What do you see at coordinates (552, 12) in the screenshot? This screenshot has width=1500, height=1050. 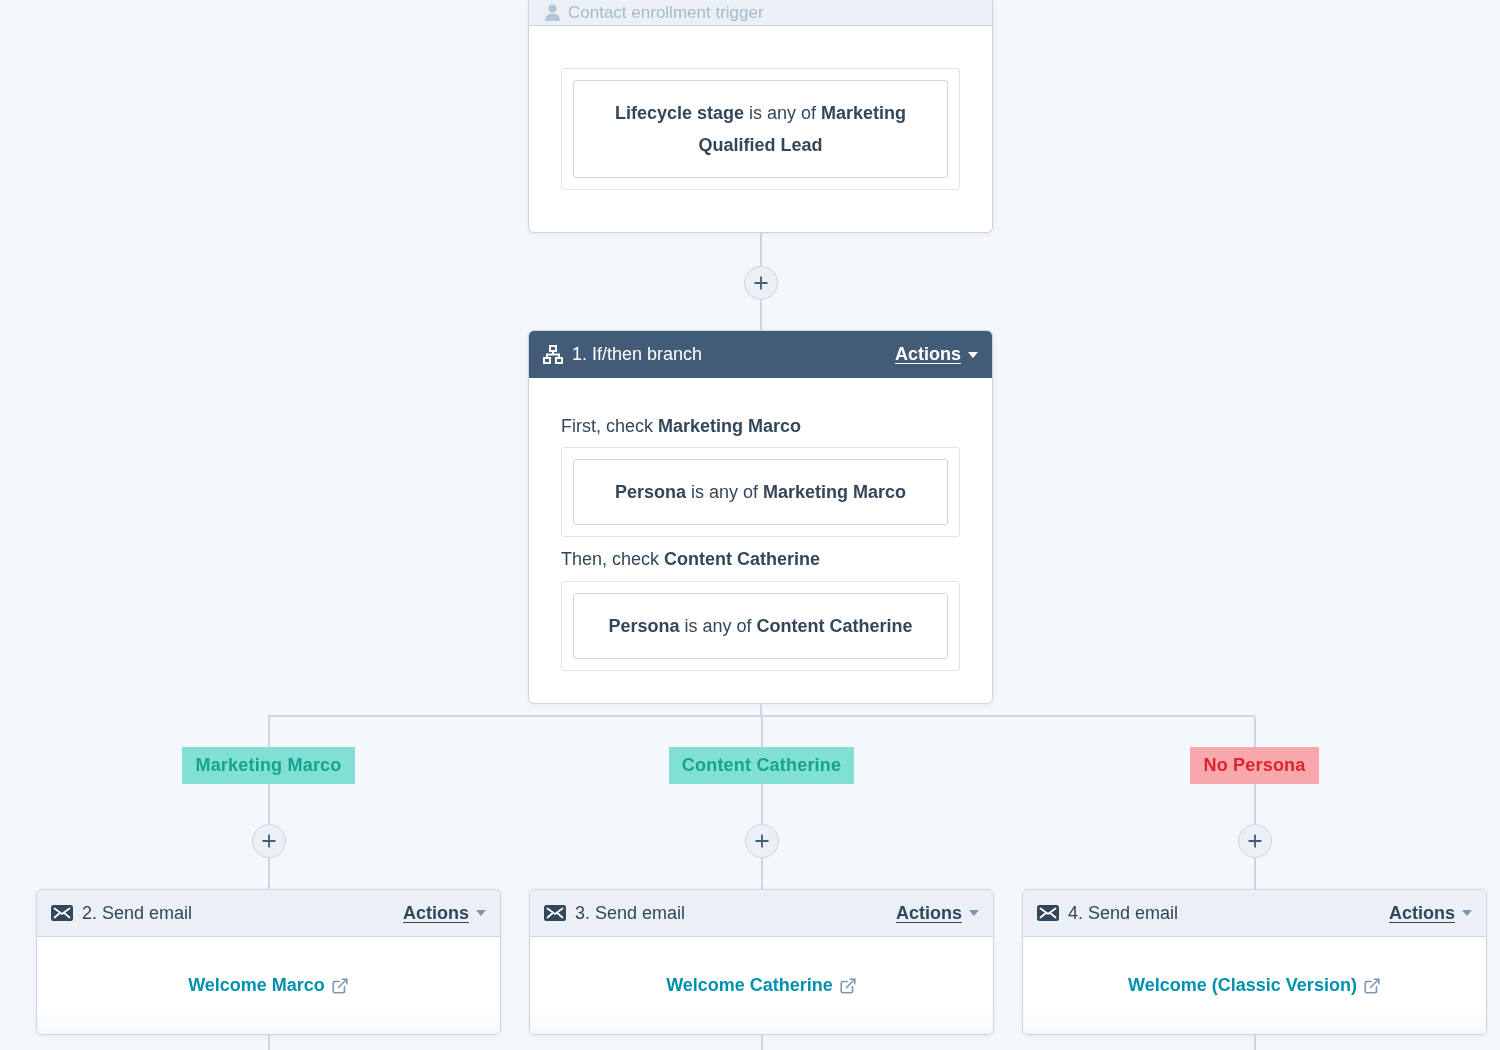 I see `person-icon` at bounding box center [552, 12].